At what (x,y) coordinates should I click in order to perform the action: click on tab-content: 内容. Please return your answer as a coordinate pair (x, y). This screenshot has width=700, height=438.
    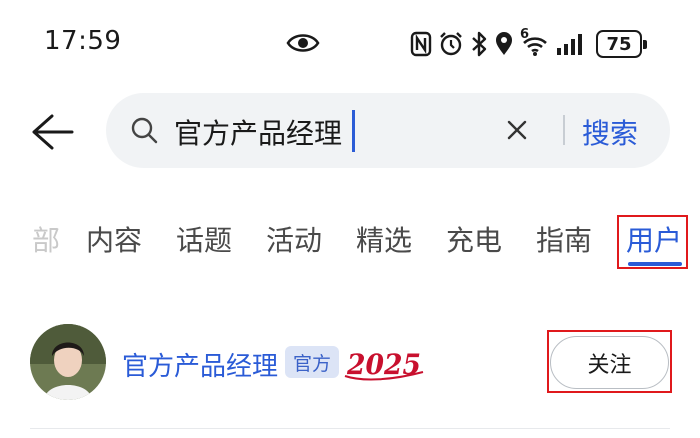
    Looking at the image, I should click on (114, 239).